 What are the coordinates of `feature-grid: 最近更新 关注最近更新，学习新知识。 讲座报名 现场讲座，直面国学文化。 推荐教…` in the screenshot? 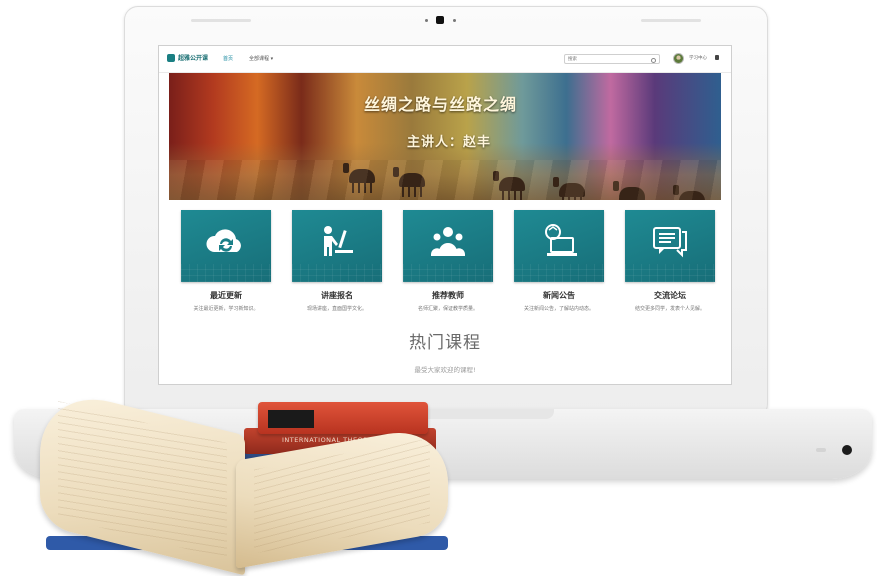 It's located at (451, 269).